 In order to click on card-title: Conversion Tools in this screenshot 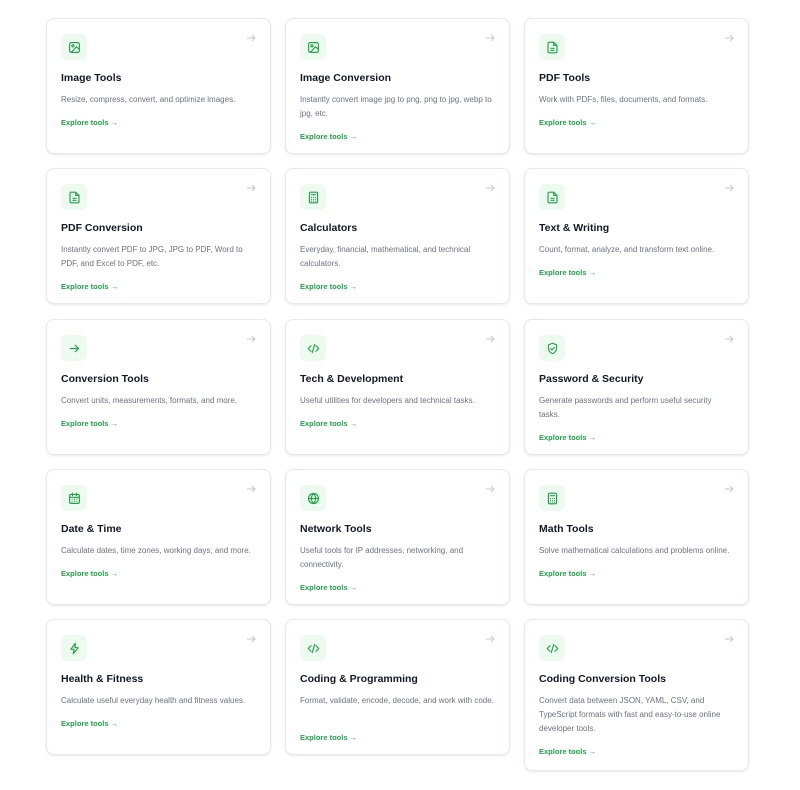, I will do `click(105, 379)`.